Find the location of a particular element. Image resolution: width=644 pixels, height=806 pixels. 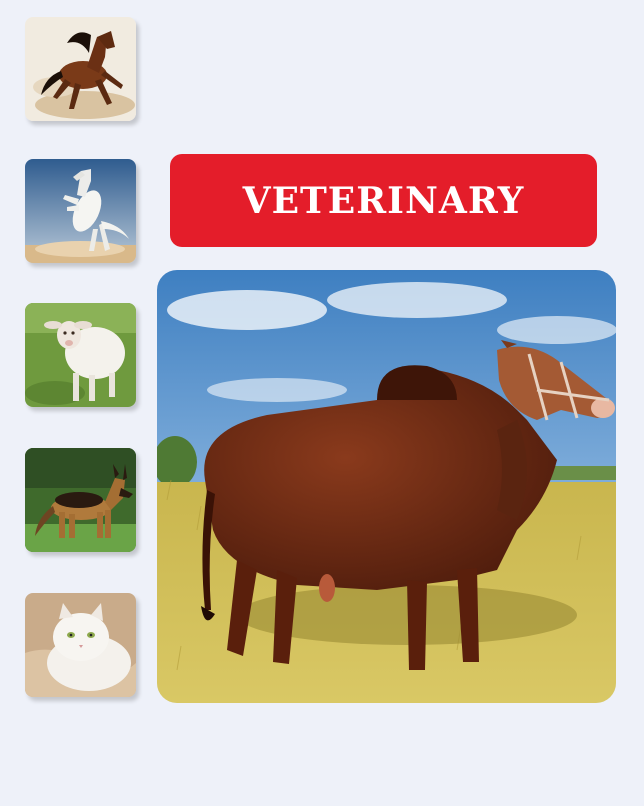

white-horse-image is located at coordinates (80, 211).